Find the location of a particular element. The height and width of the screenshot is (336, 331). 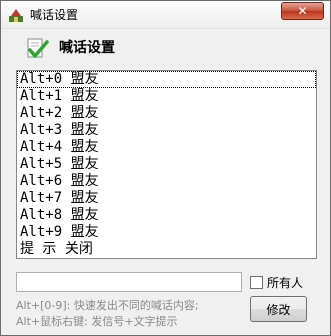

list-item: Alt+7 盟友 is located at coordinates (166, 198).